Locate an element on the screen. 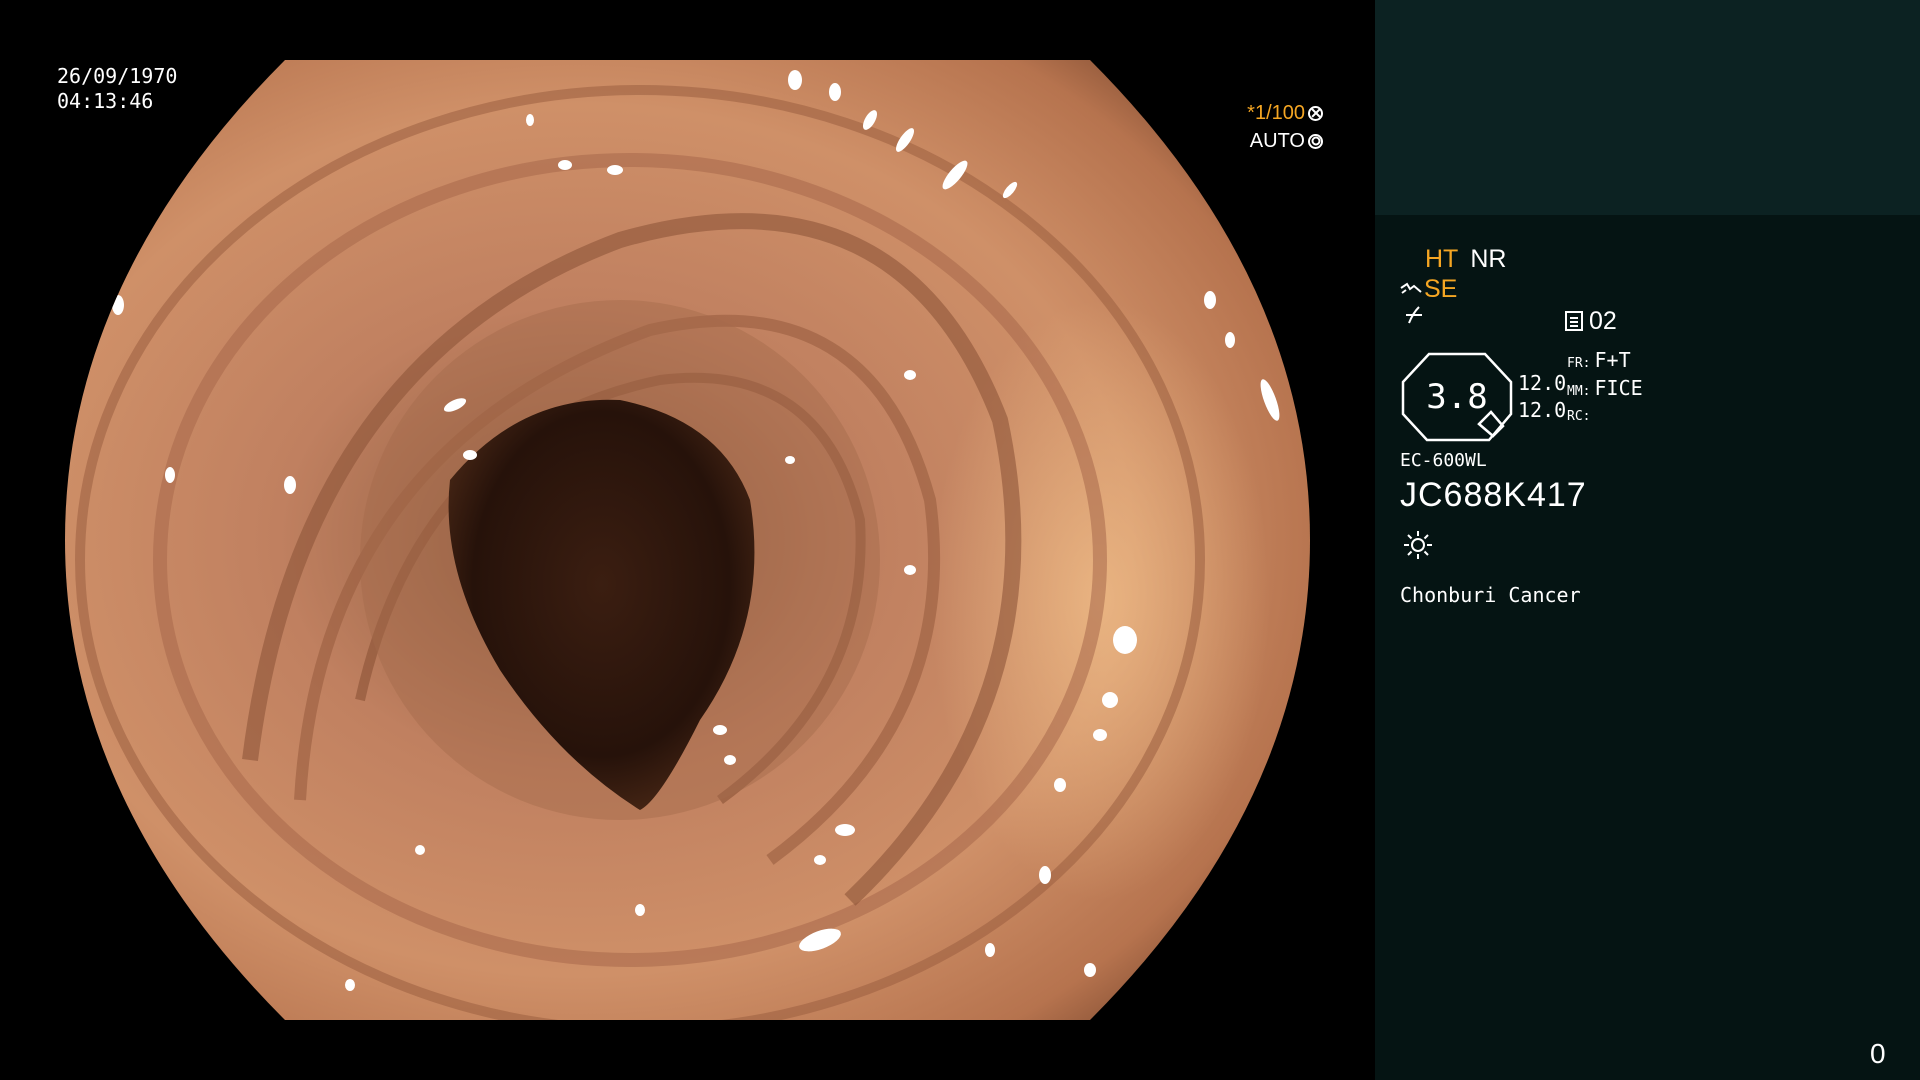 The height and width of the screenshot is (1080, 1920). iris-row: AUTO is located at coordinates (1285, 141).